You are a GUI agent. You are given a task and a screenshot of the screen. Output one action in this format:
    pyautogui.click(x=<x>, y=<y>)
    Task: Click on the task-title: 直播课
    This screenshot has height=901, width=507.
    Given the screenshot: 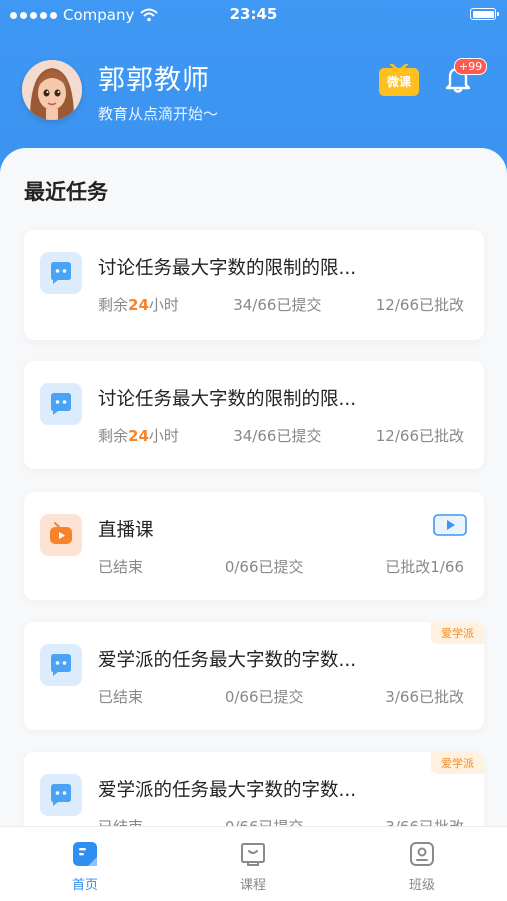 What is the action you would take?
    pyautogui.click(x=126, y=530)
    